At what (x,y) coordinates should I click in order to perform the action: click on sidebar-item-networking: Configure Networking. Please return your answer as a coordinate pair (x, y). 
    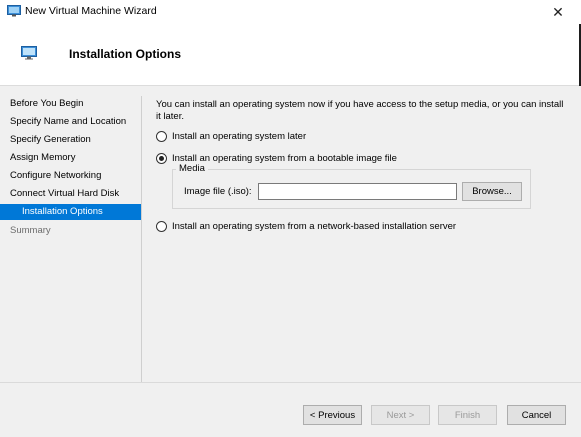
    Looking at the image, I should click on (70, 176).